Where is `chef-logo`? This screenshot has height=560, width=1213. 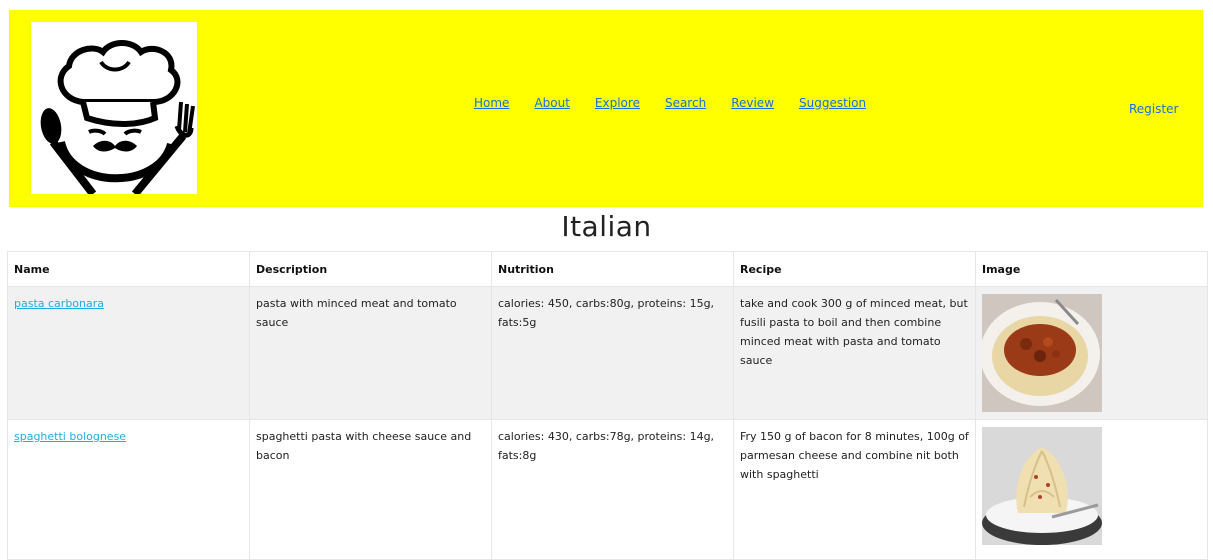
chef-logo is located at coordinates (114, 108).